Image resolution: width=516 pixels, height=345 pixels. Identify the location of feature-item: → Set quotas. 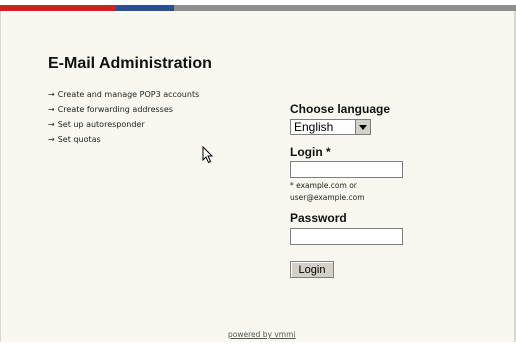
(123, 139).